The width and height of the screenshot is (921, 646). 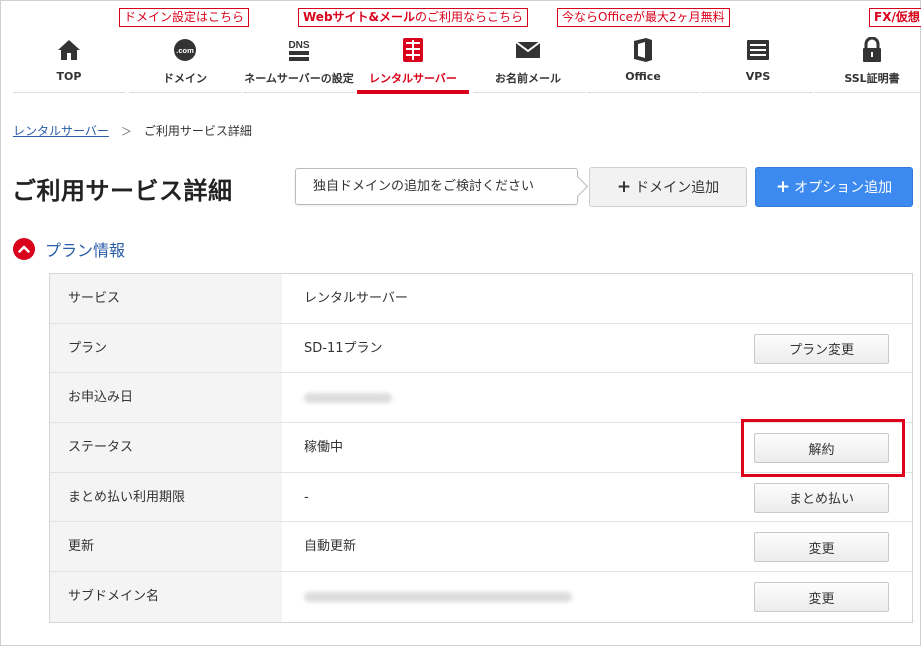 What do you see at coordinates (758, 50) in the screenshot?
I see `vps-icon` at bounding box center [758, 50].